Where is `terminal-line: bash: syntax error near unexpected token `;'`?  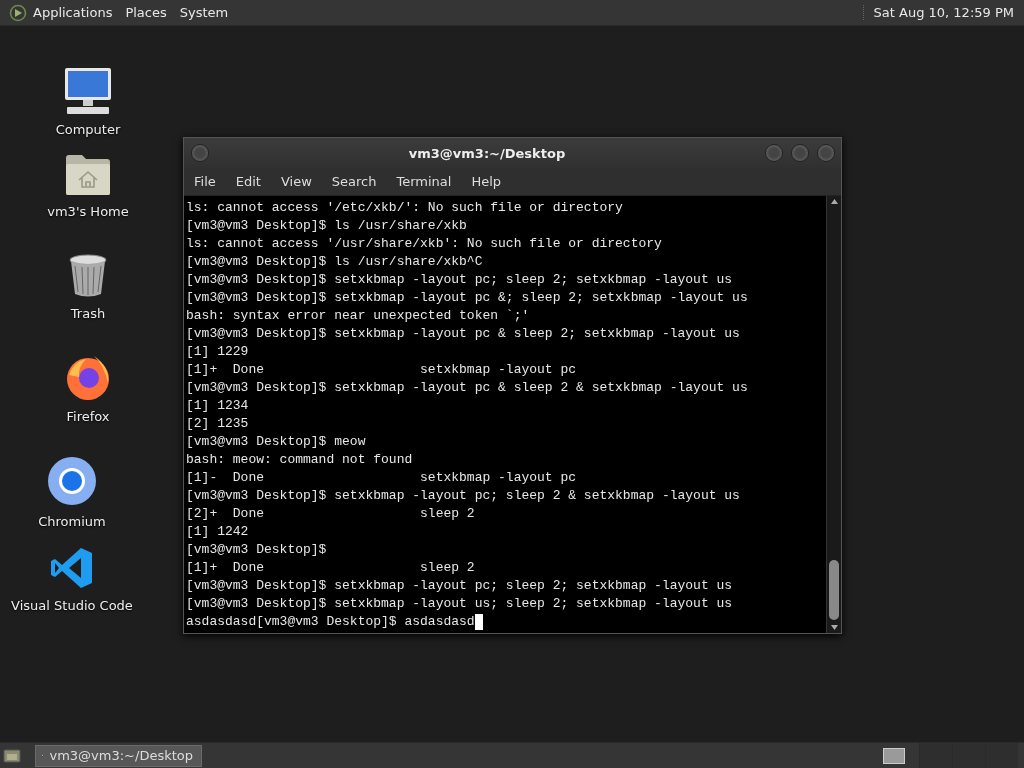
terminal-line: bash: syntax error near unexpected token `;' is located at coordinates (358, 316).